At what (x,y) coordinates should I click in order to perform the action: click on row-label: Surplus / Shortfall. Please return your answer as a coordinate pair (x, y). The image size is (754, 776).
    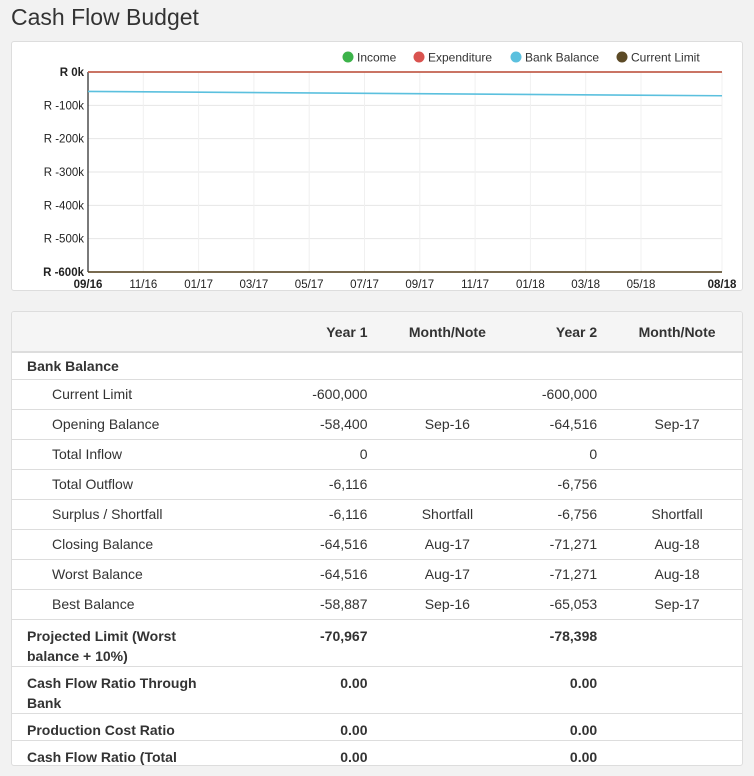
    Looking at the image, I should click on (126, 513).